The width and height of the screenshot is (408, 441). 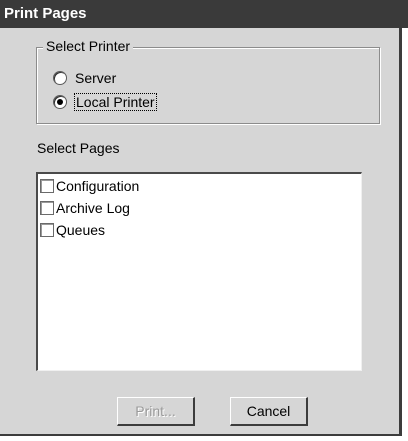 What do you see at coordinates (97, 186) in the screenshot?
I see `list-item-label: Configuration` at bounding box center [97, 186].